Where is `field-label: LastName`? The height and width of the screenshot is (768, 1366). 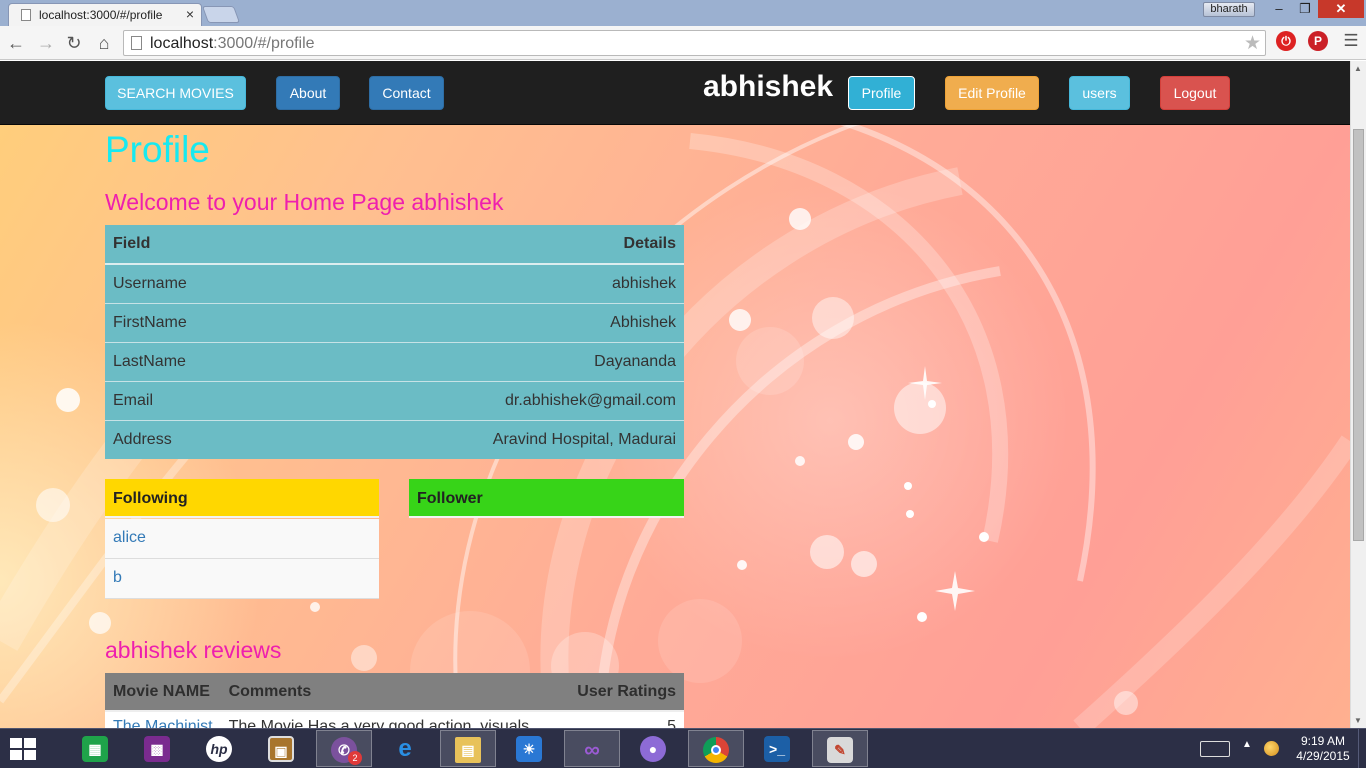
field-label: LastName is located at coordinates (195, 361).